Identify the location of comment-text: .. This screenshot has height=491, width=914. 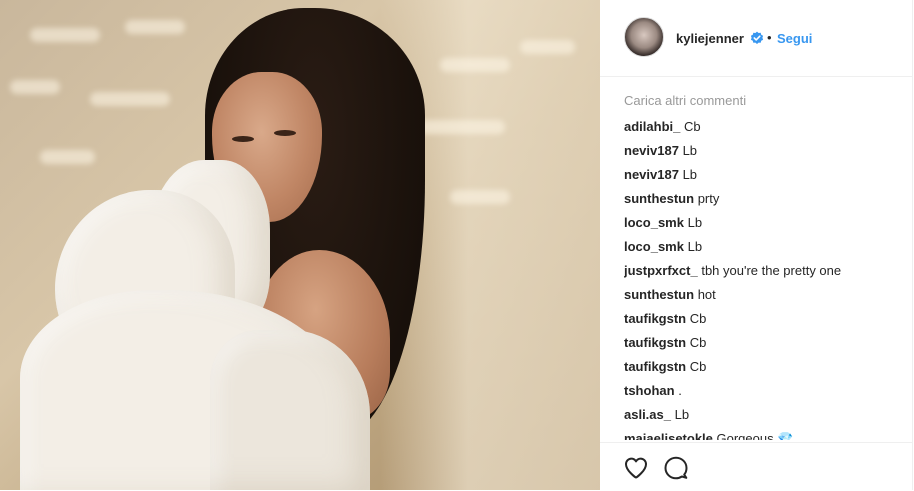
(680, 390).